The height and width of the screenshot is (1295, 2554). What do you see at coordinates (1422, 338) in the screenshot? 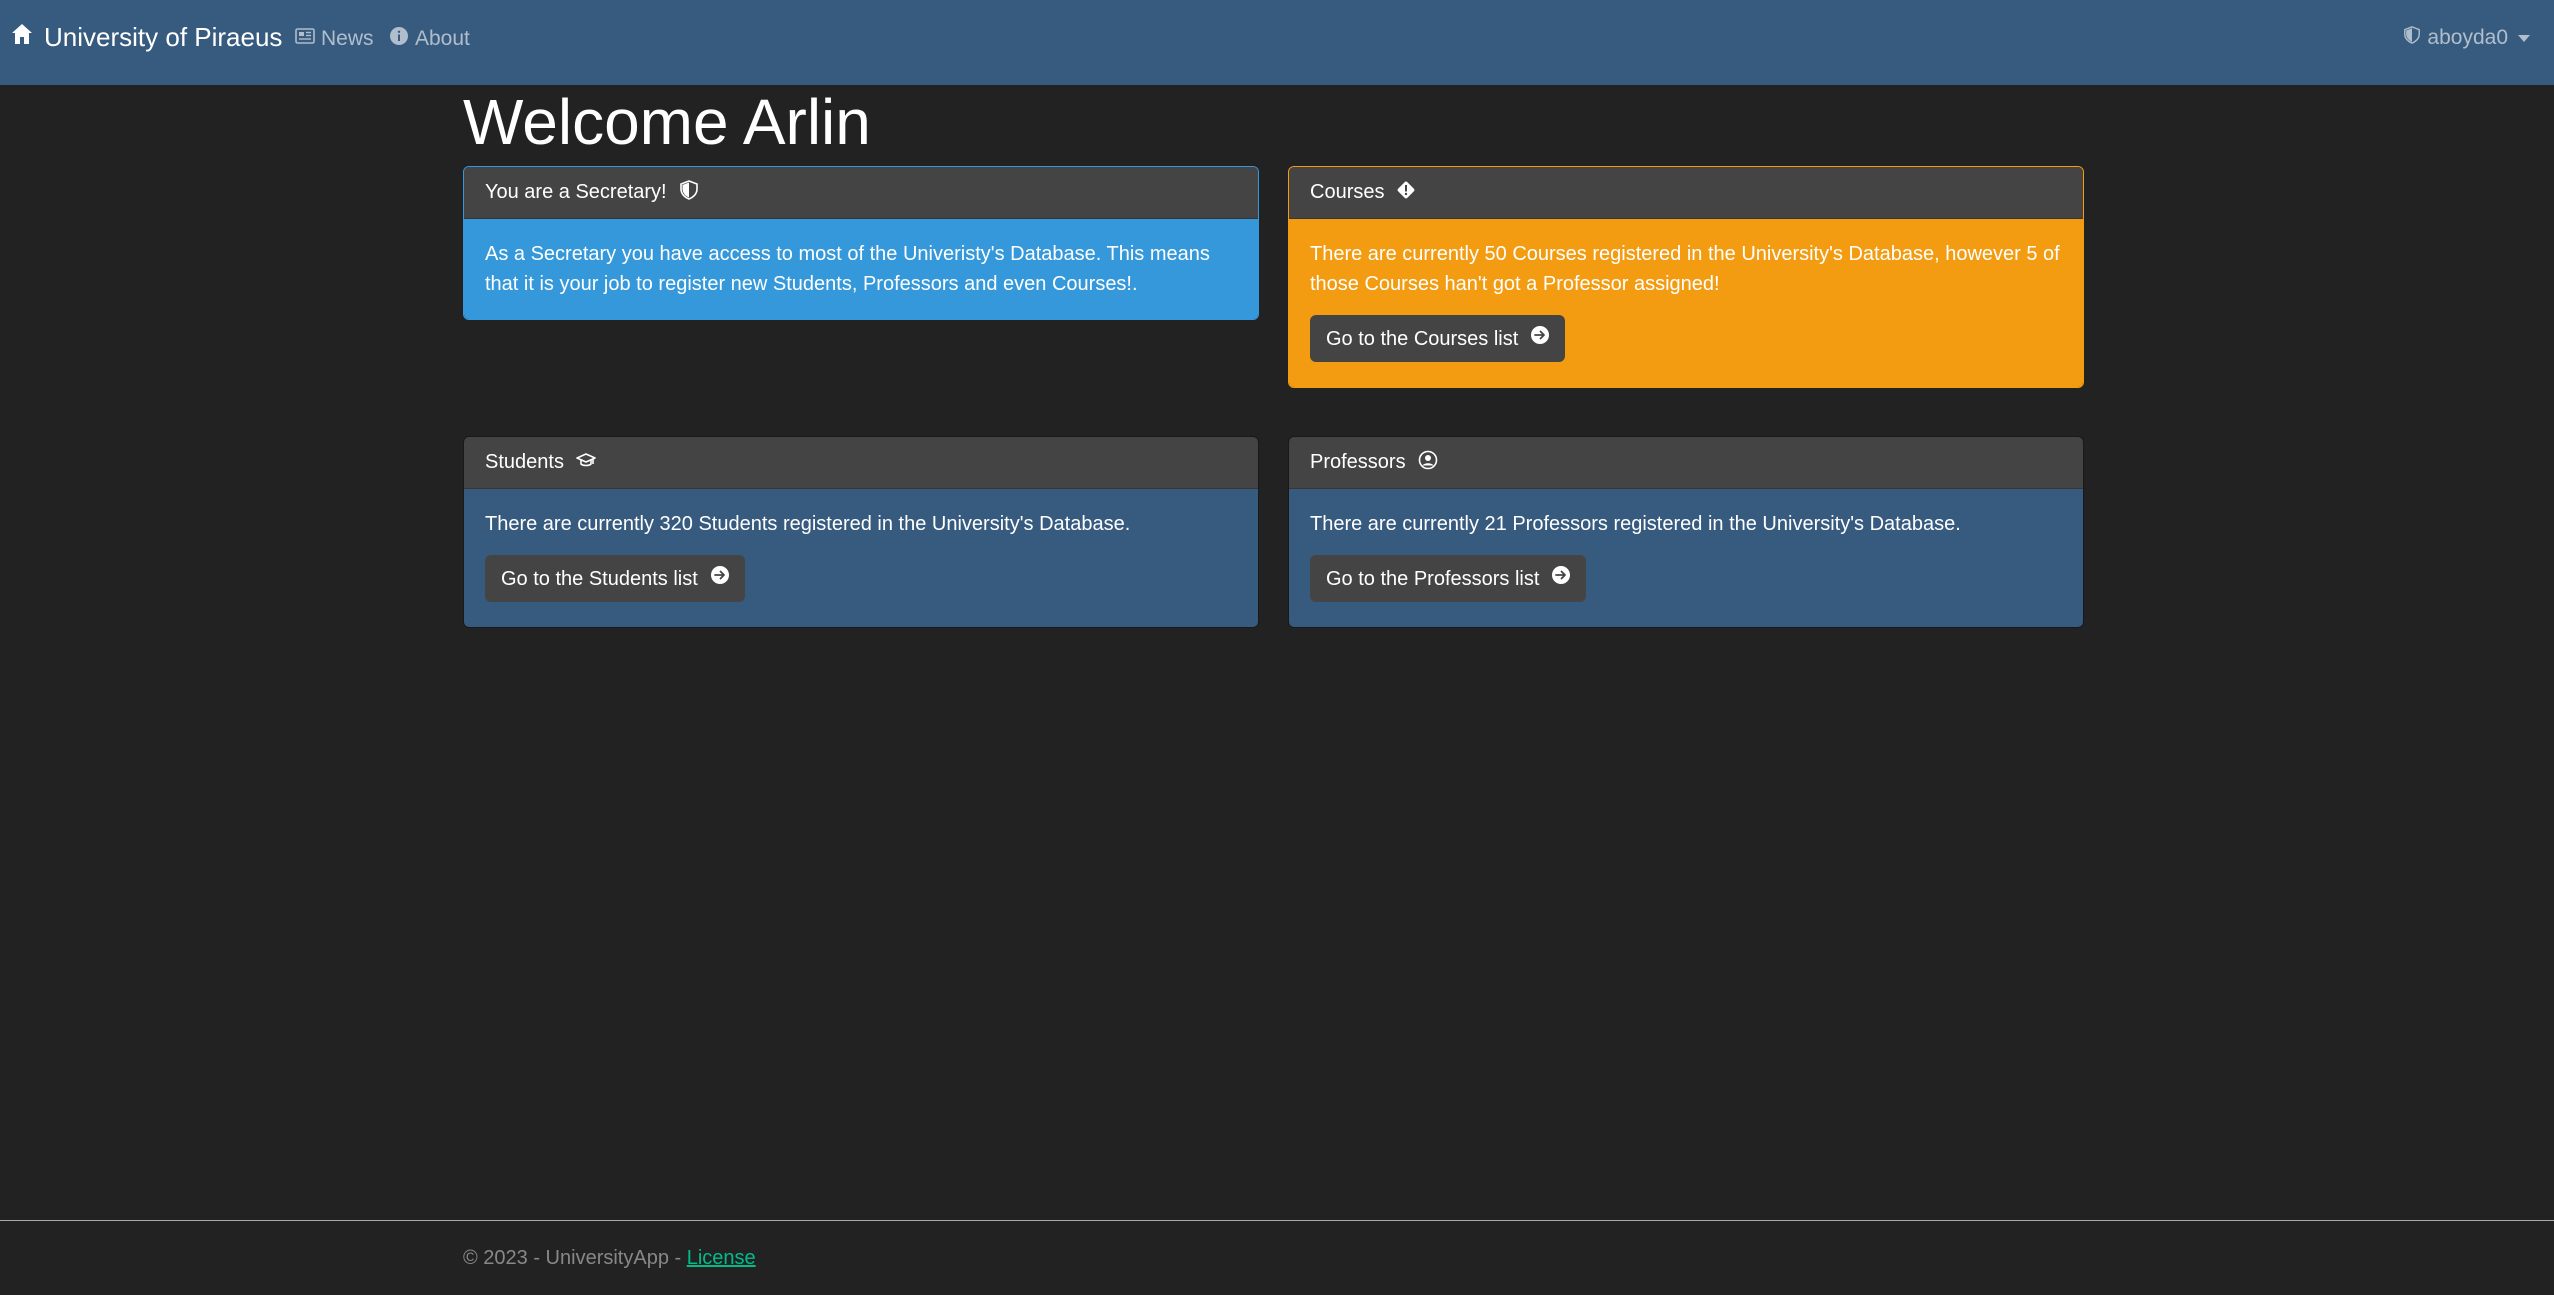
I see `courses-list-button-label: Go to the Courses list` at bounding box center [1422, 338].